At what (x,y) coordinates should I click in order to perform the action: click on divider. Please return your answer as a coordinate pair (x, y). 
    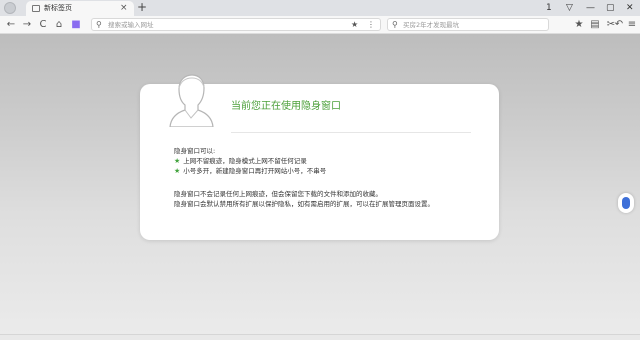
    Looking at the image, I should click on (351, 132).